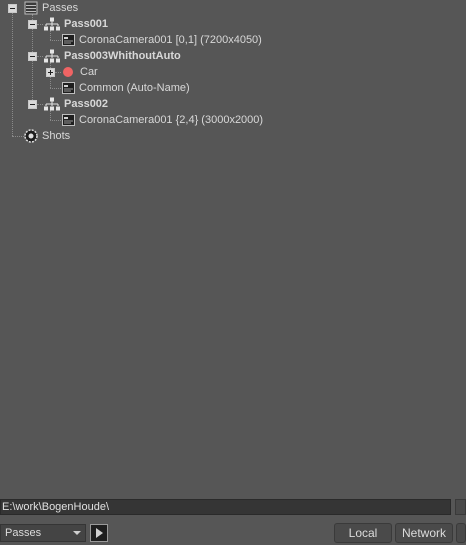 This screenshot has width=466, height=545. What do you see at coordinates (77, 533) in the screenshot?
I see `chevron-down-icon` at bounding box center [77, 533].